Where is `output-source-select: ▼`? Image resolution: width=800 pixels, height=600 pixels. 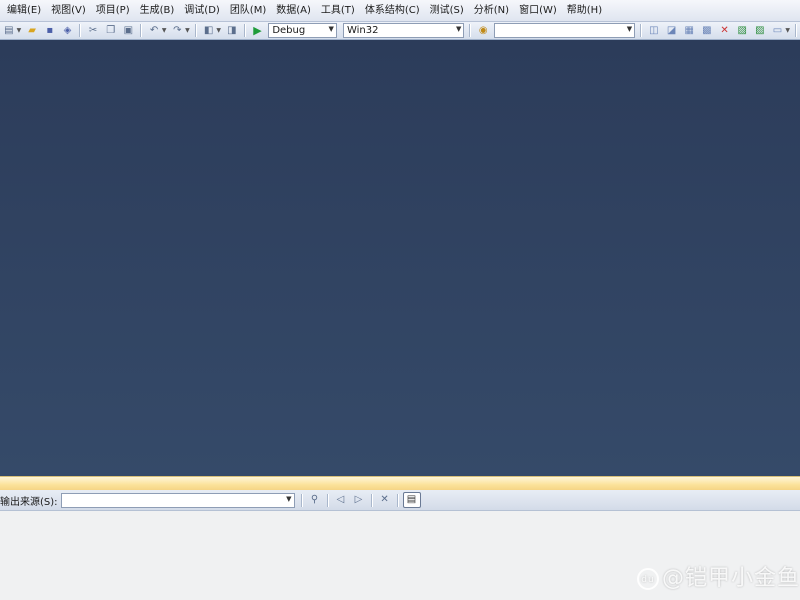
output-source-select: ▼ is located at coordinates (177, 500).